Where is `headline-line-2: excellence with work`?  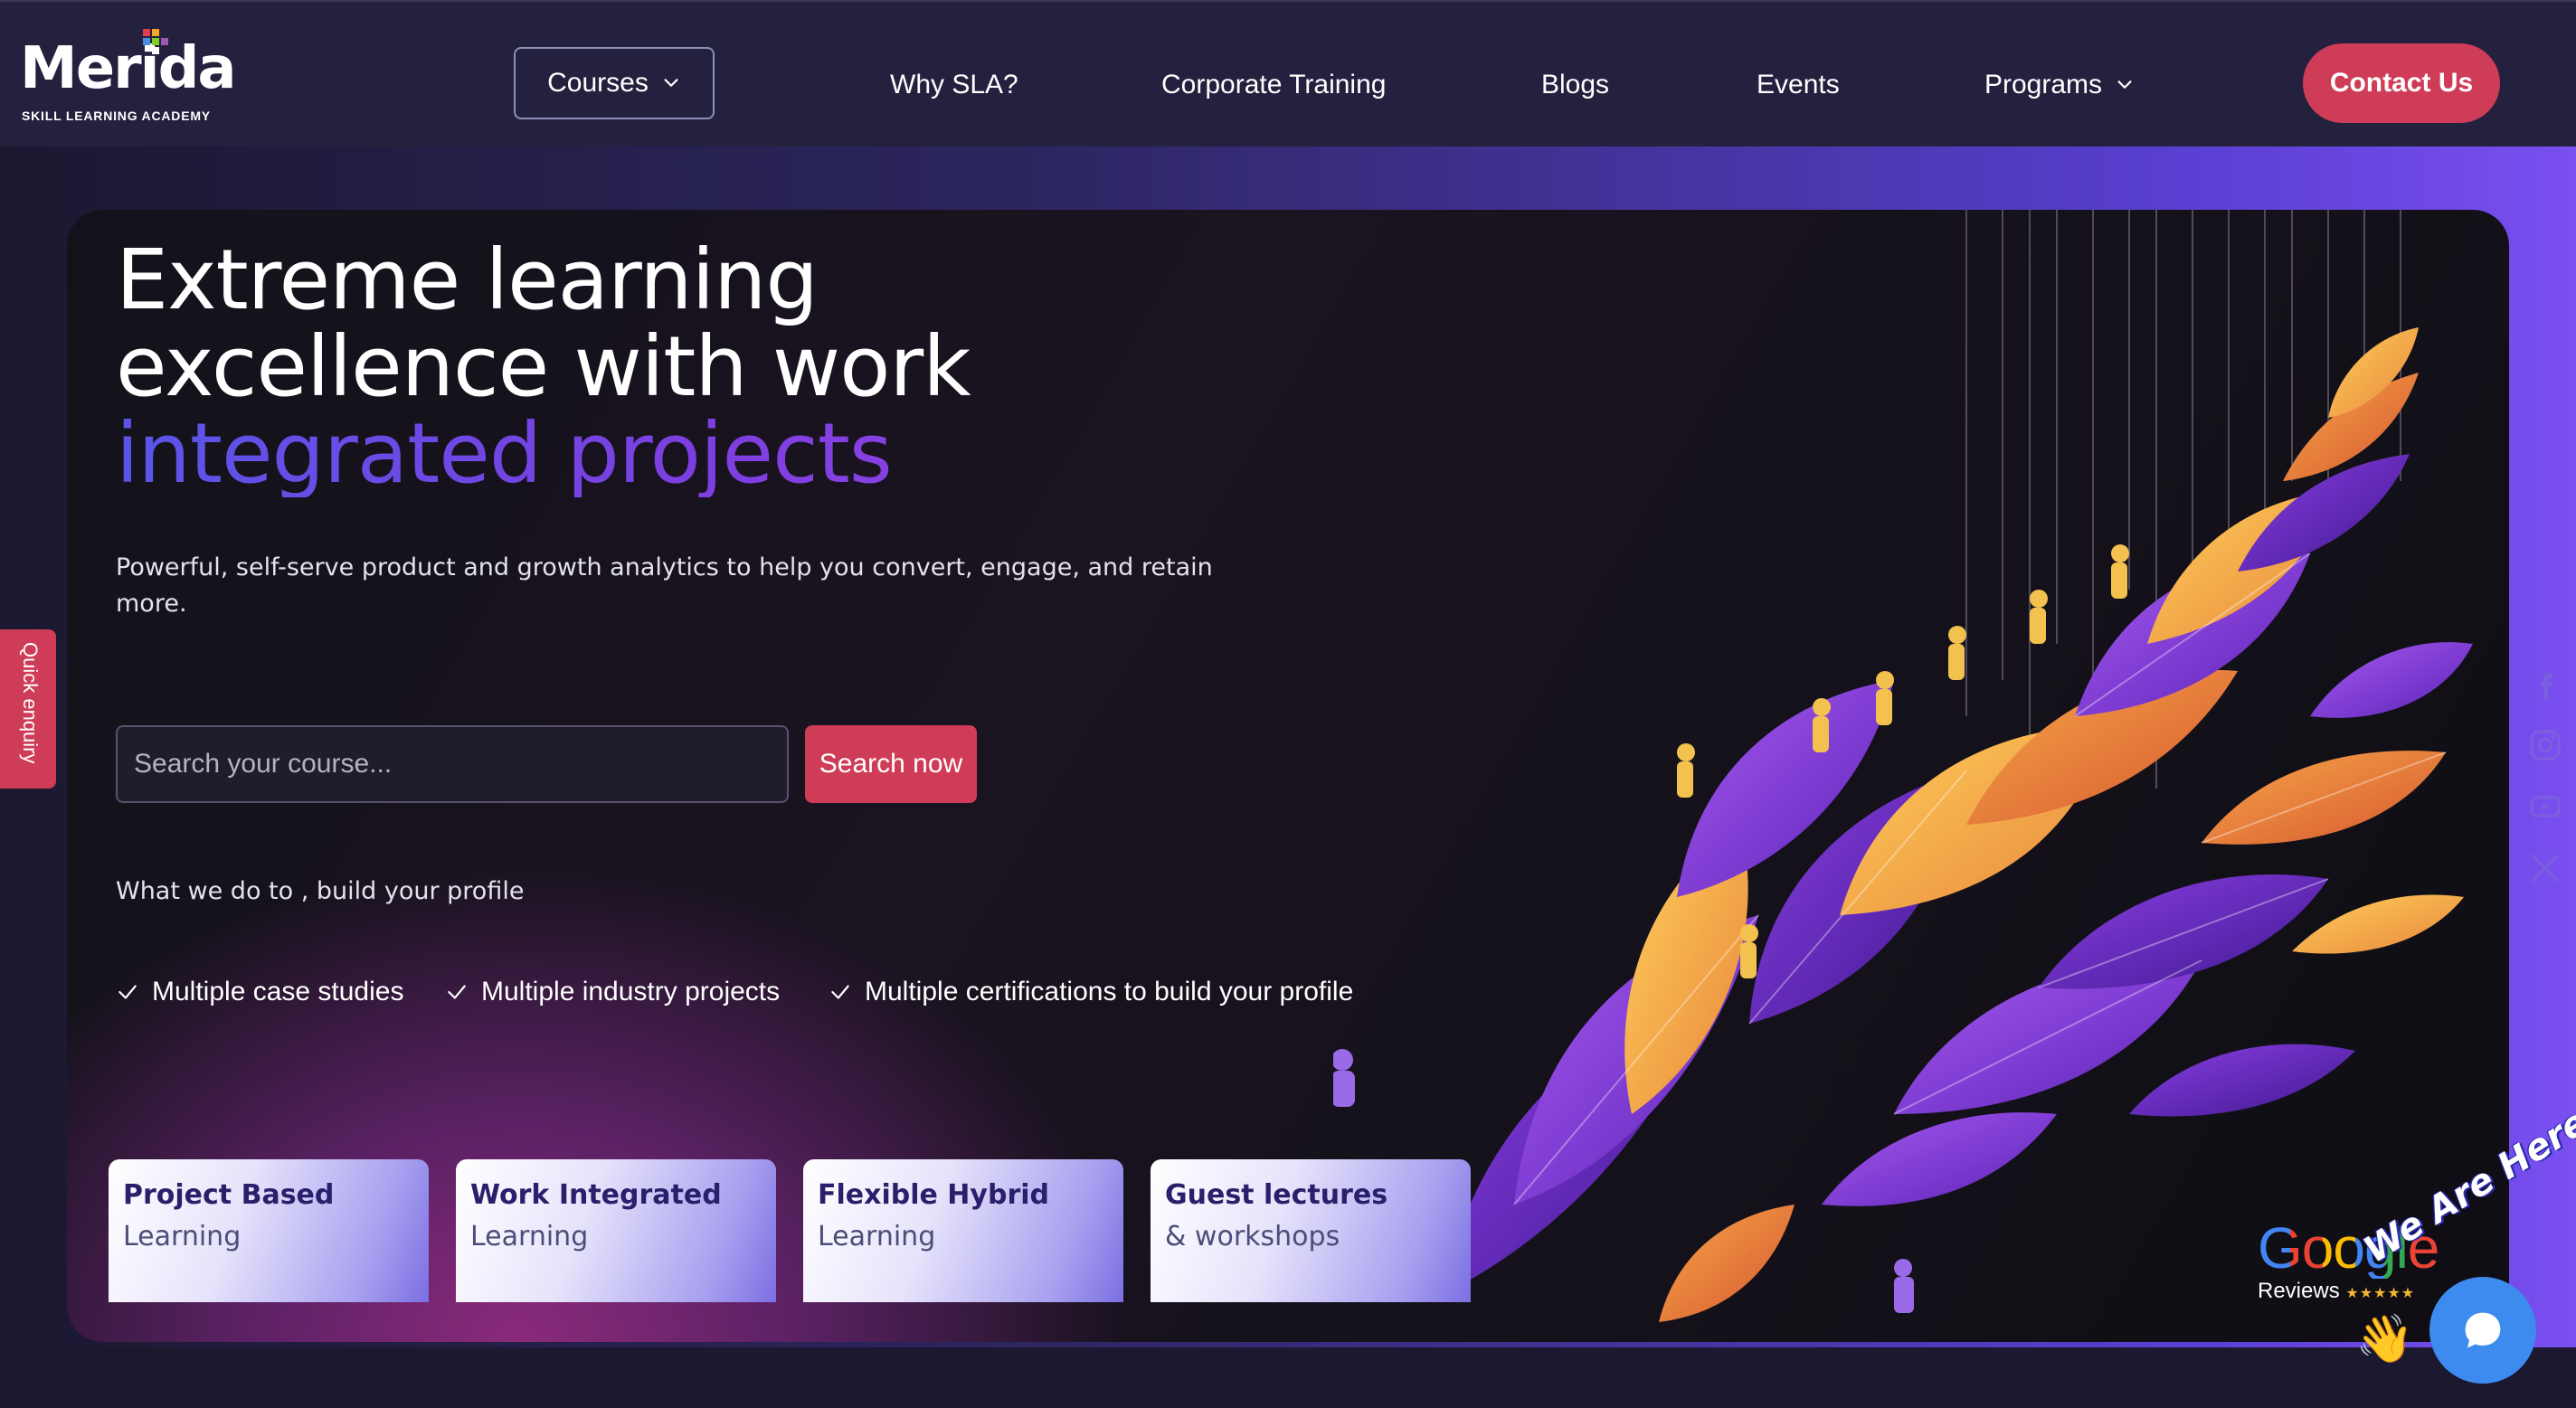 headline-line-2: excellence with work is located at coordinates (543, 366).